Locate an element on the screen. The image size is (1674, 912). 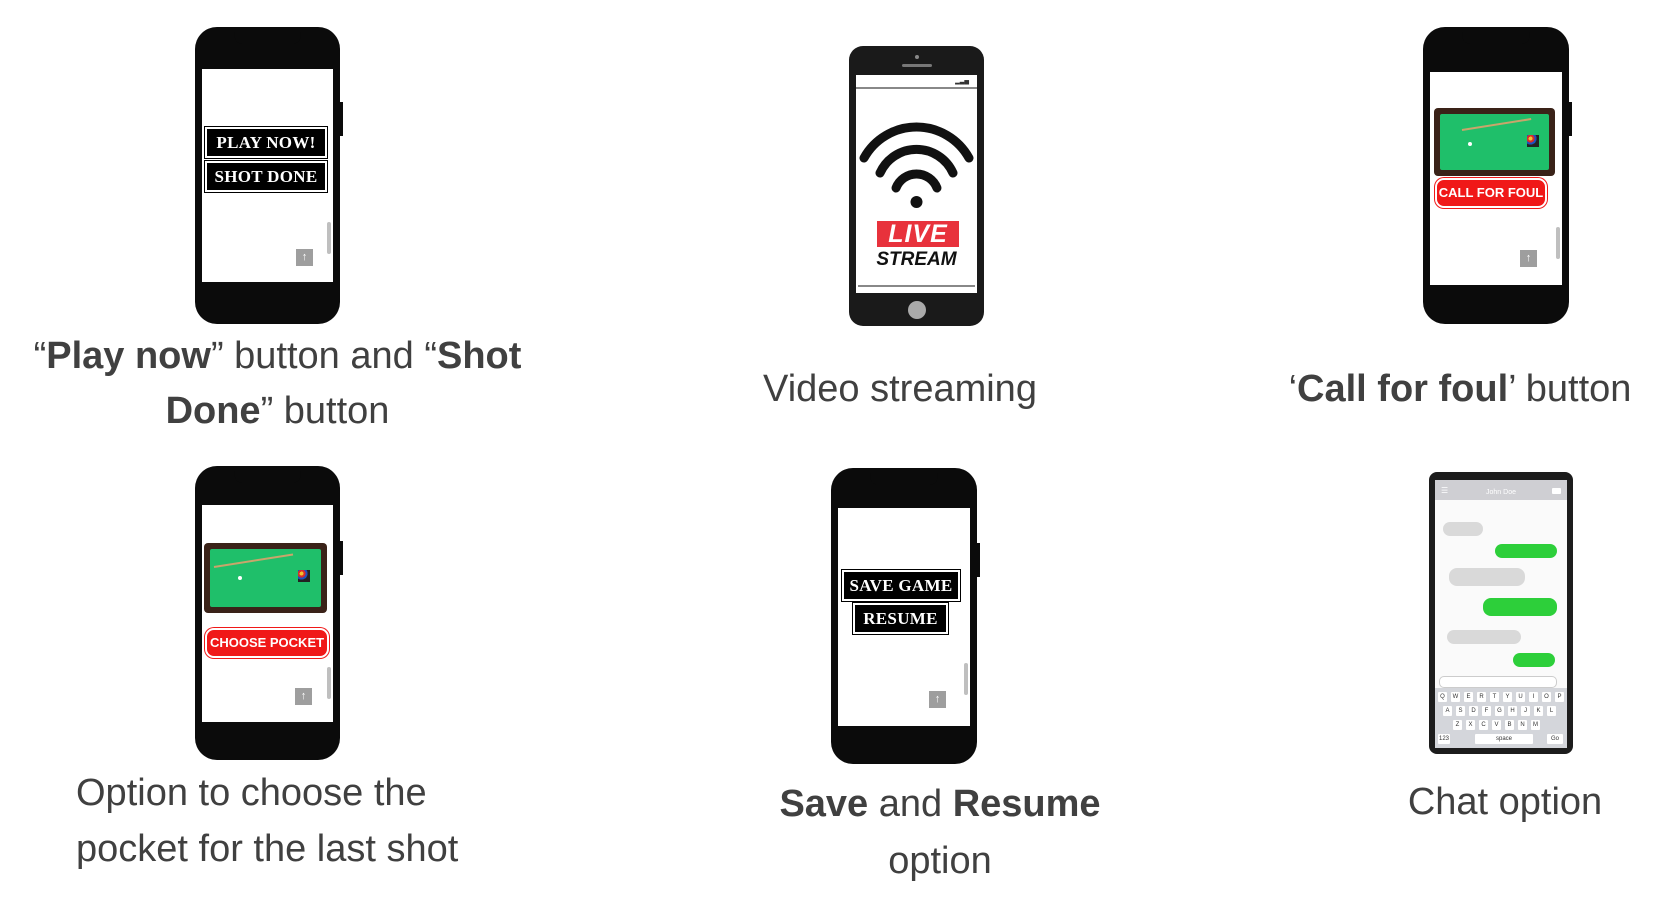
phone-call-foul: CALL FOR FOUL ↑ is located at coordinates (1497, 175).